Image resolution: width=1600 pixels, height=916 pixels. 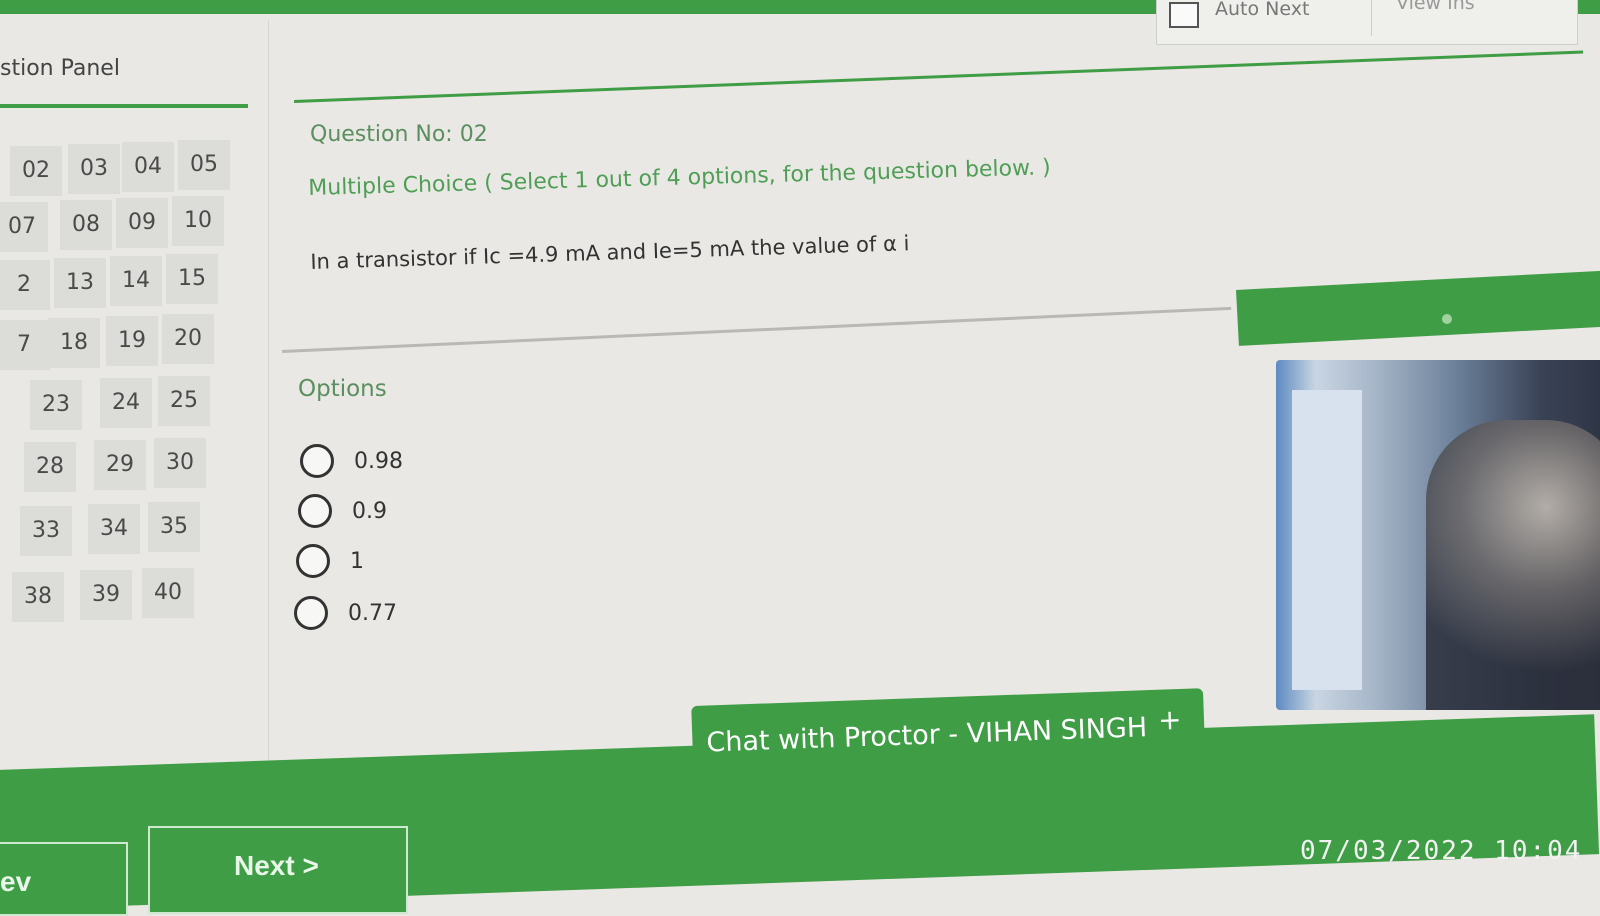 I want to click on question-nav-10: 10, so click(x=198, y=221).